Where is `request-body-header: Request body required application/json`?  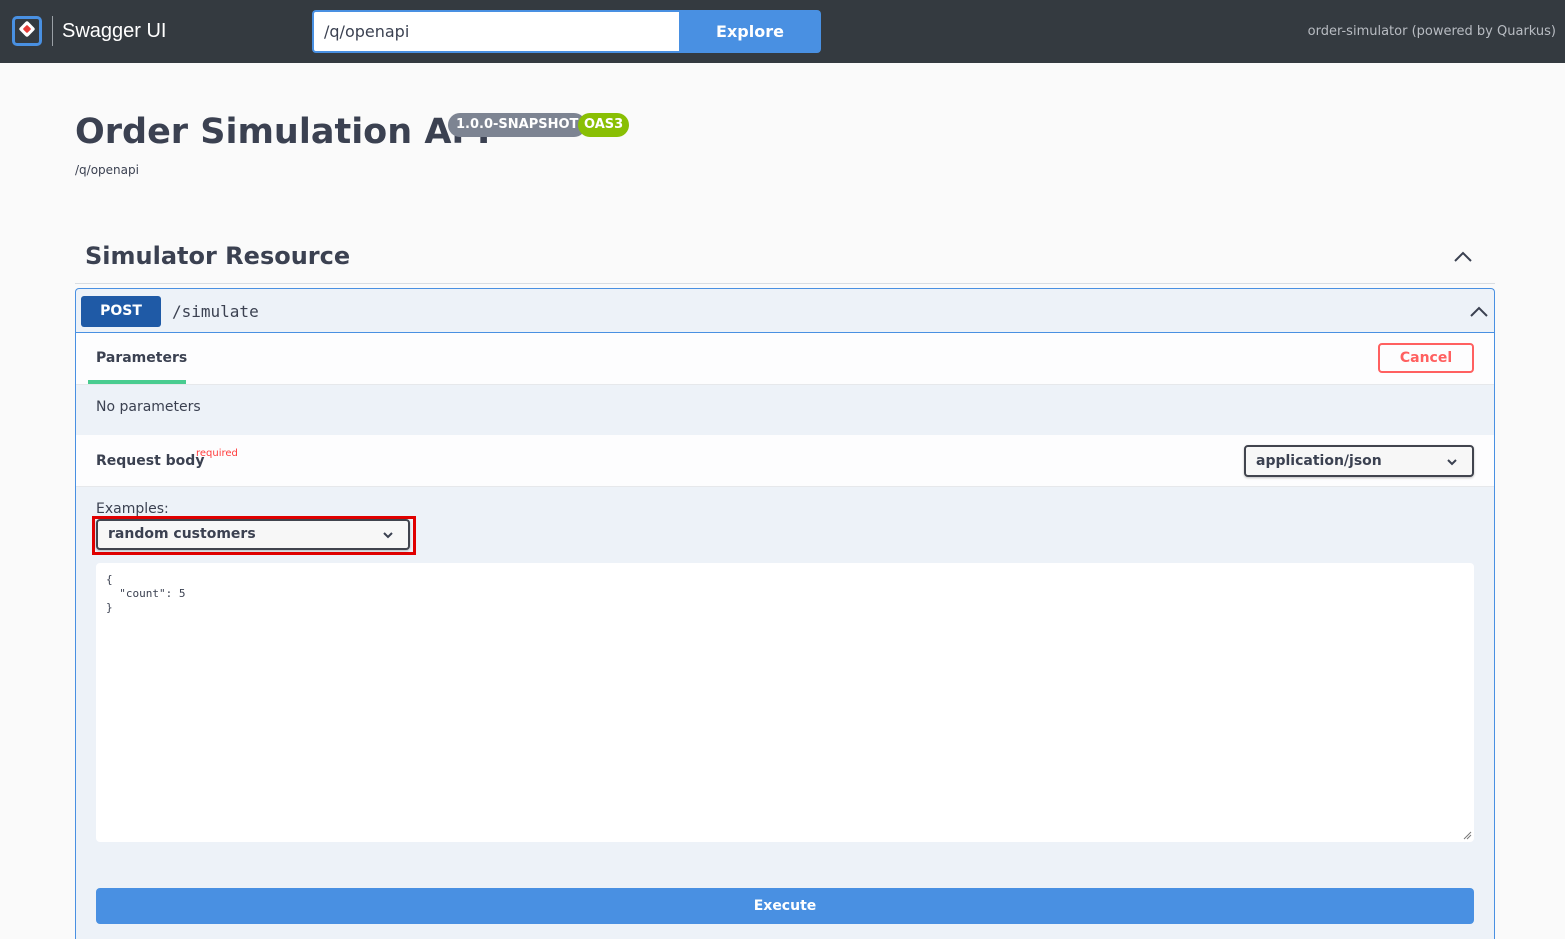
request-body-header: Request body required application/json is located at coordinates (785, 461).